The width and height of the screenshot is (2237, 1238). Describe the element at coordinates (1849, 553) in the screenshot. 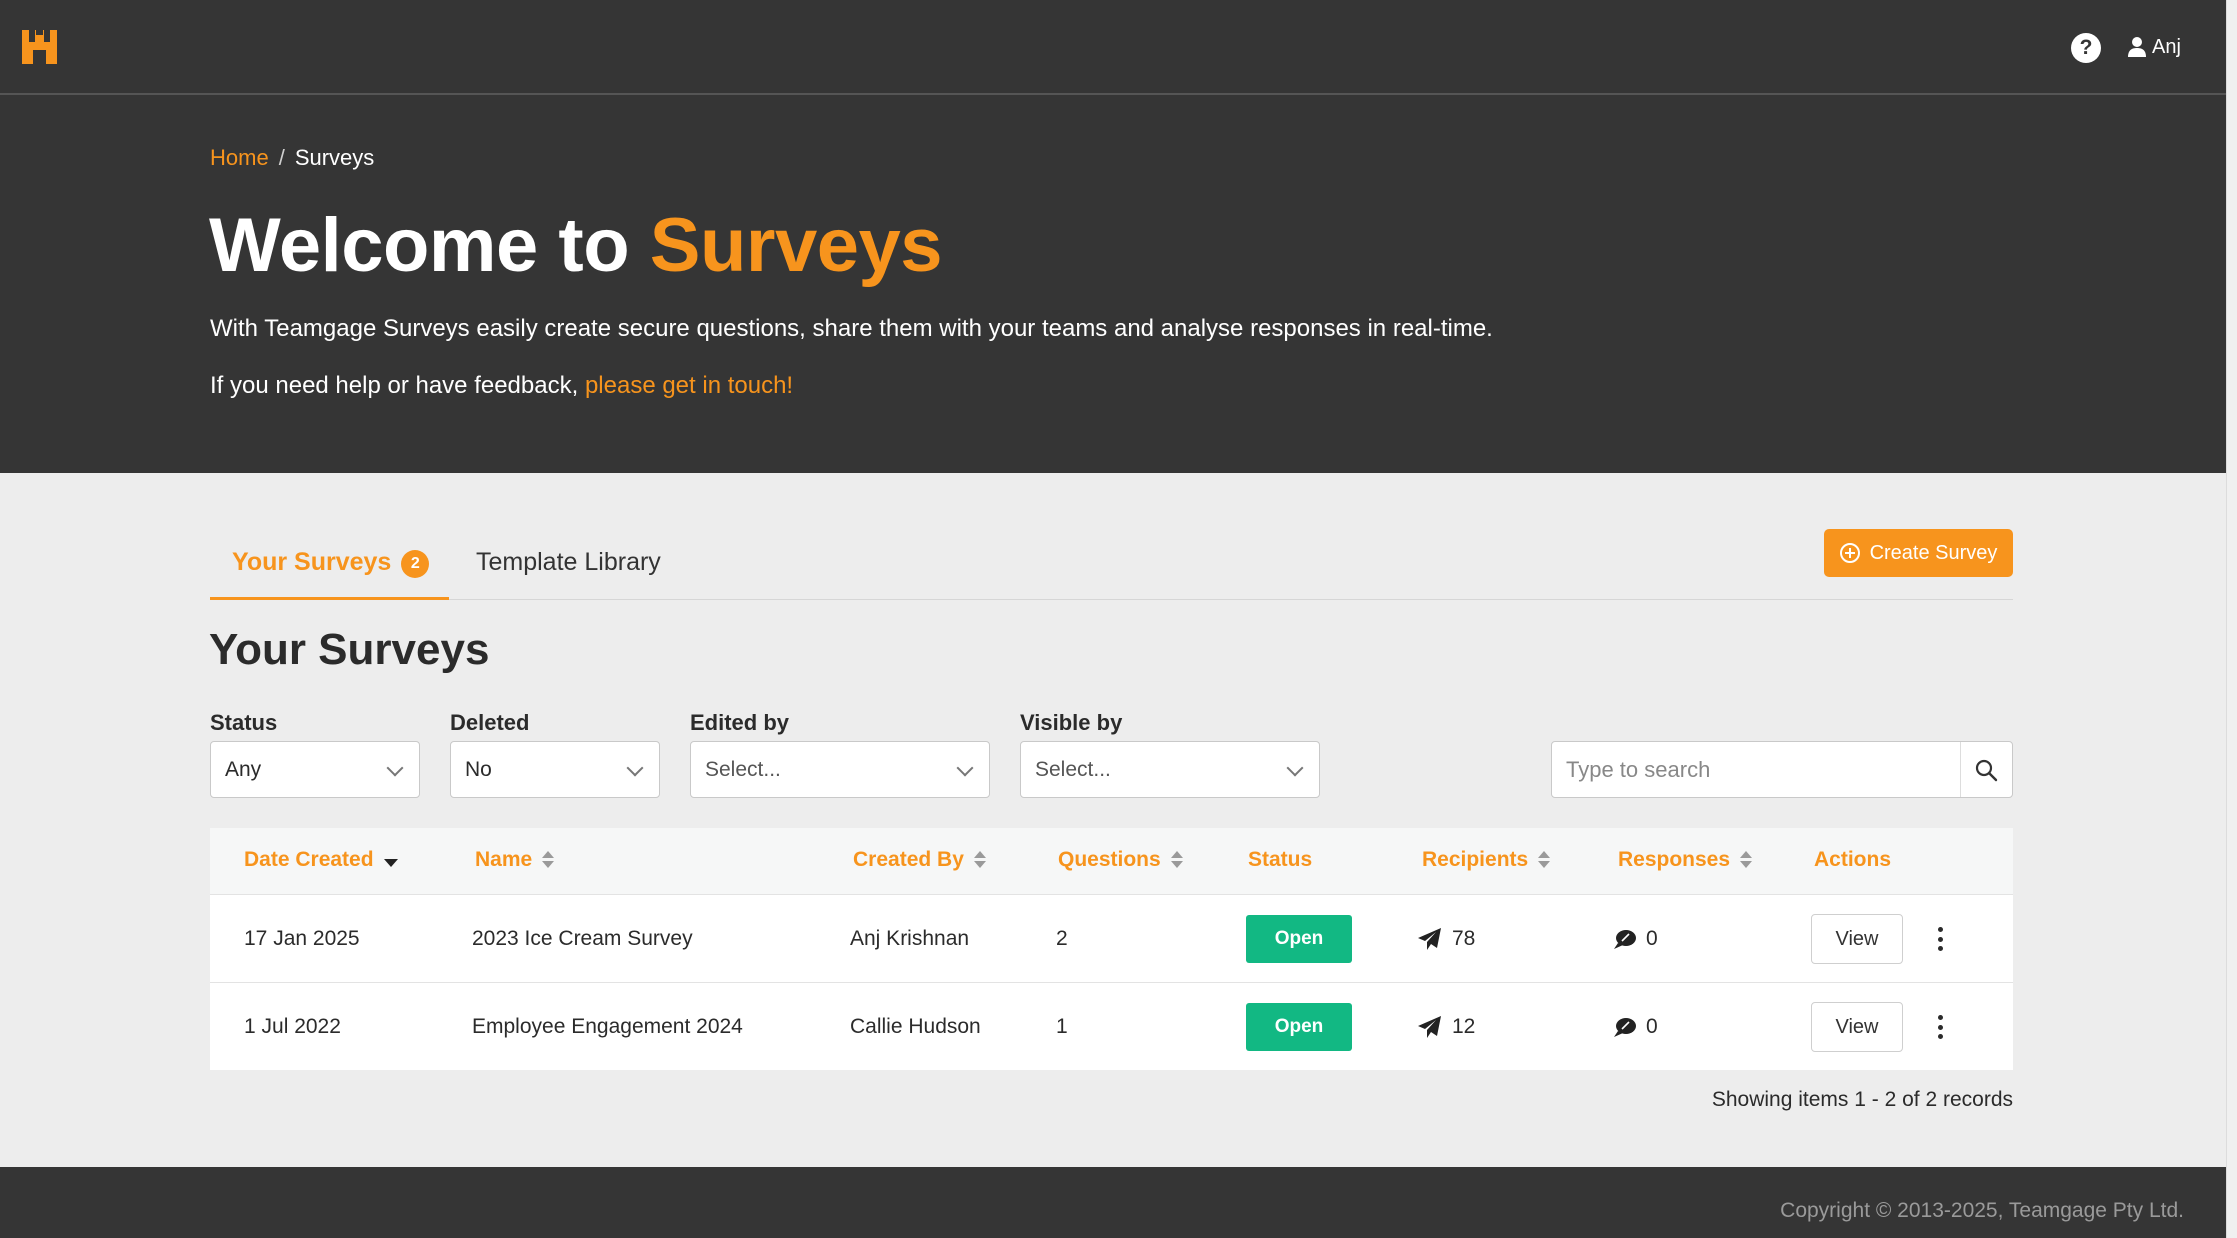

I see `plus-circle-icon` at that location.